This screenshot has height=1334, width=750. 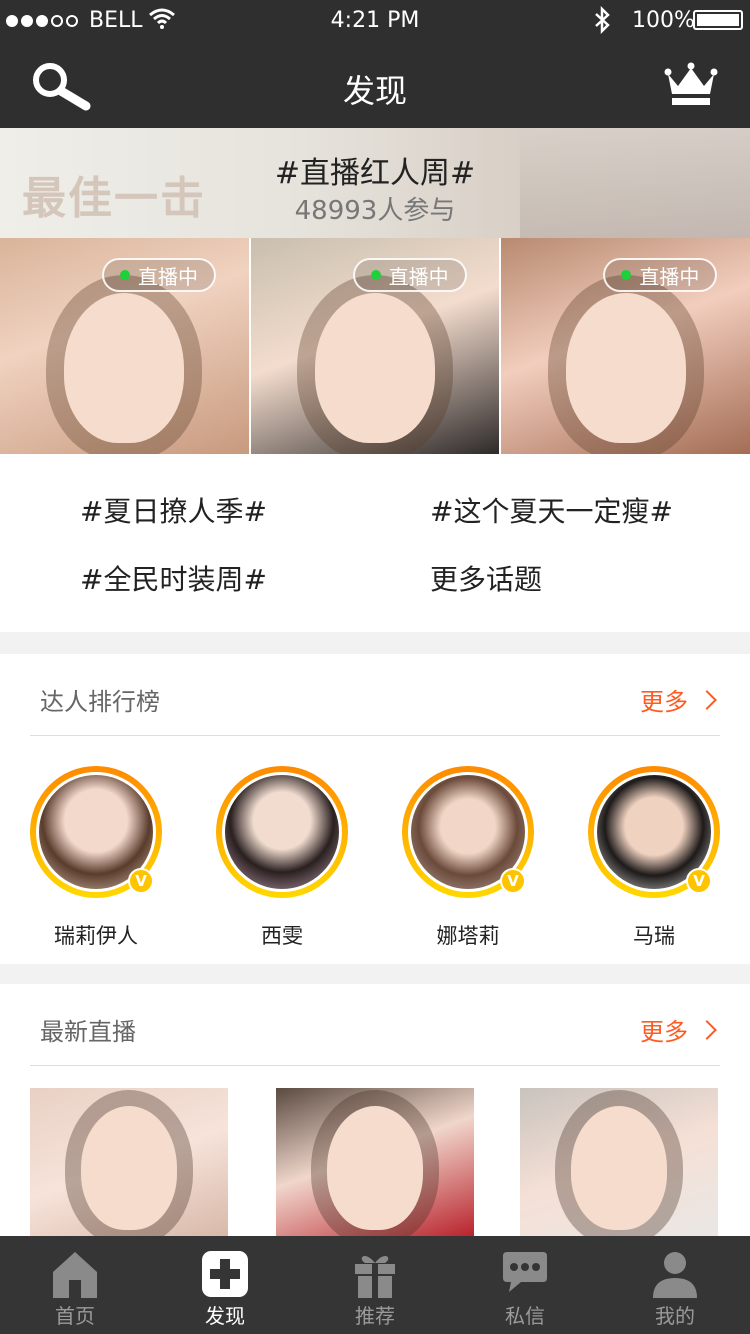 I want to click on ranking-more-button: 更多, so click(x=678, y=699).